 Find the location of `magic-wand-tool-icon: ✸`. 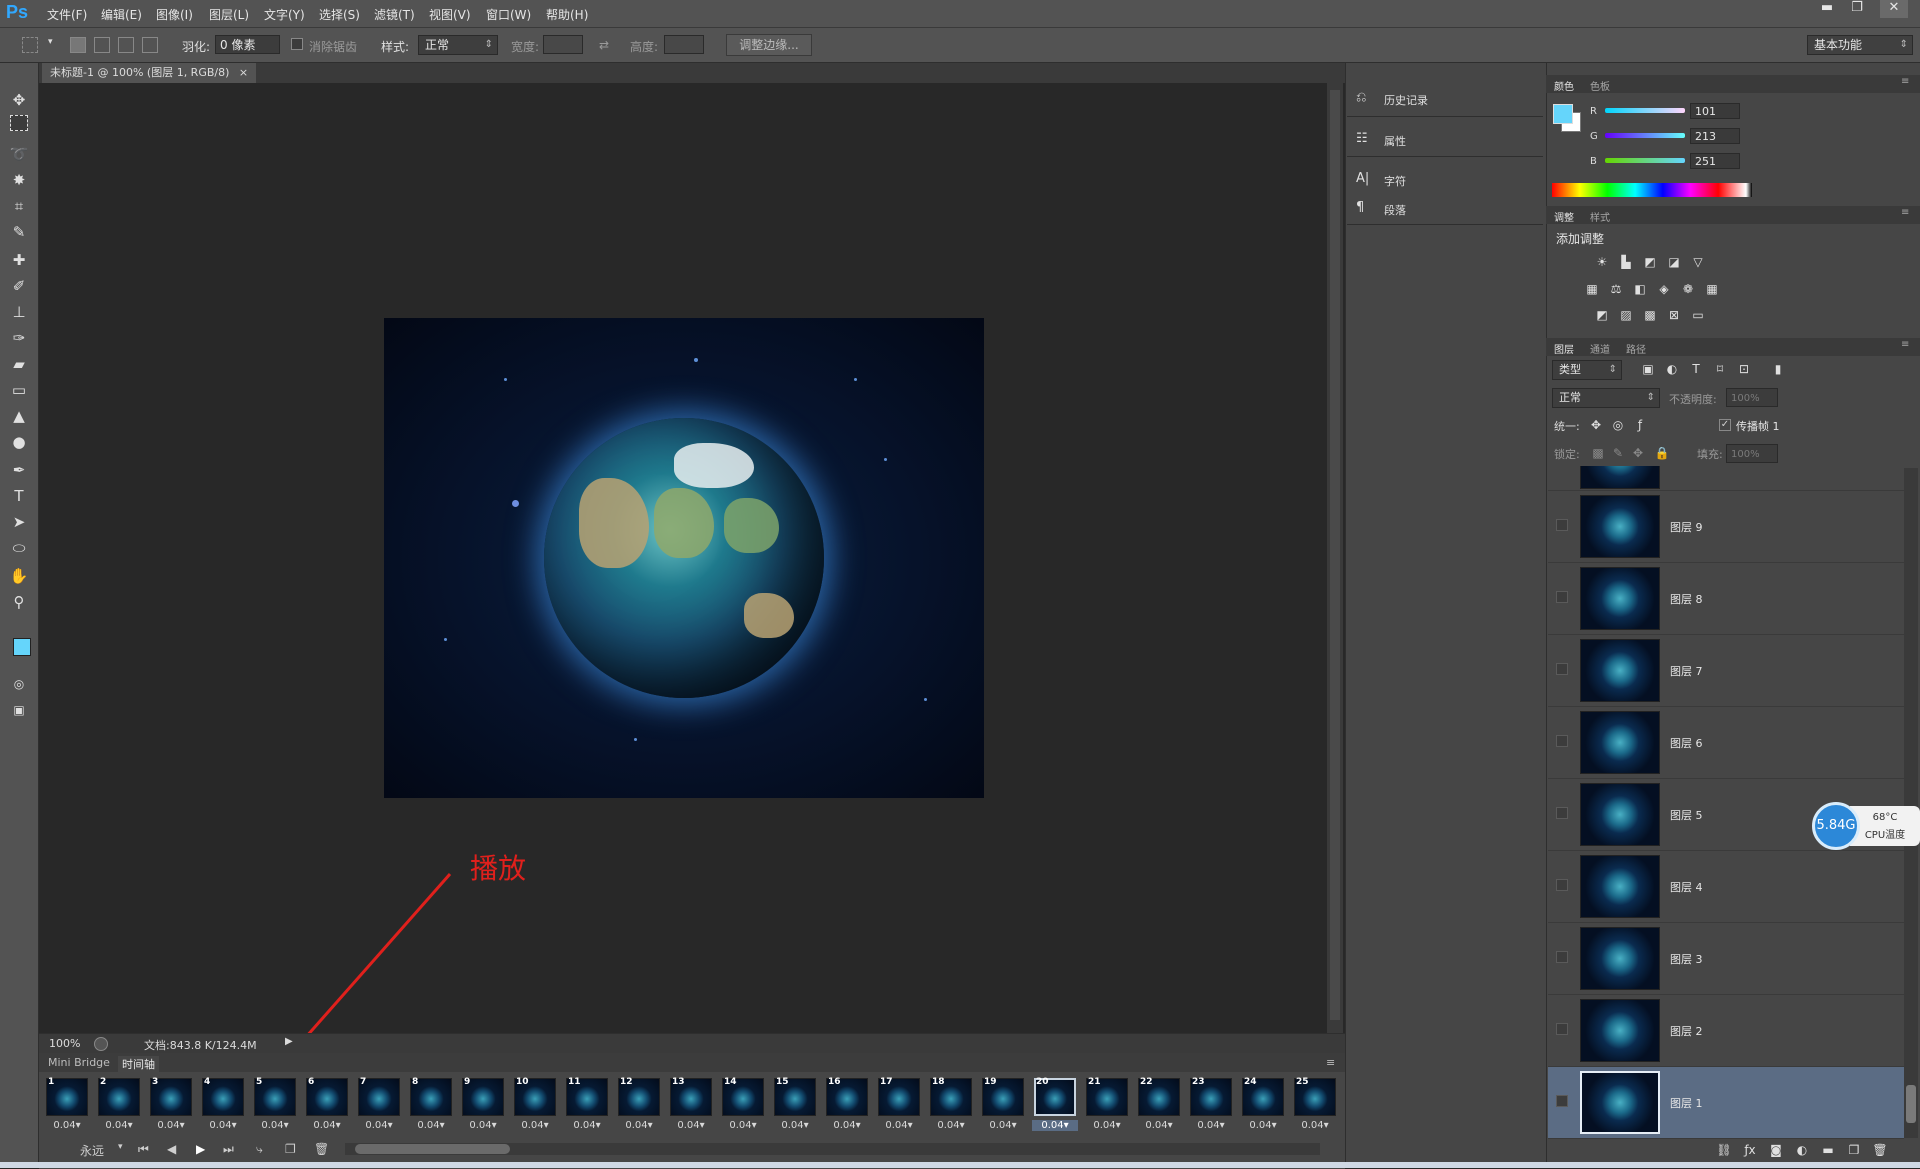

magic-wand-tool-icon: ✸ is located at coordinates (19, 180).